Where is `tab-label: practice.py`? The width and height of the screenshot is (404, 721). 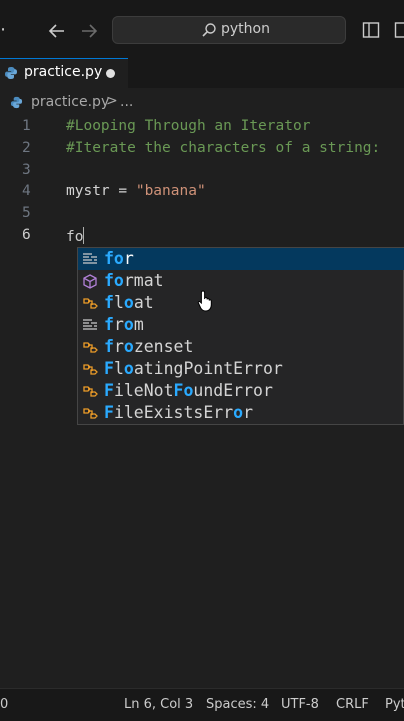 tab-label: practice.py is located at coordinates (63, 72).